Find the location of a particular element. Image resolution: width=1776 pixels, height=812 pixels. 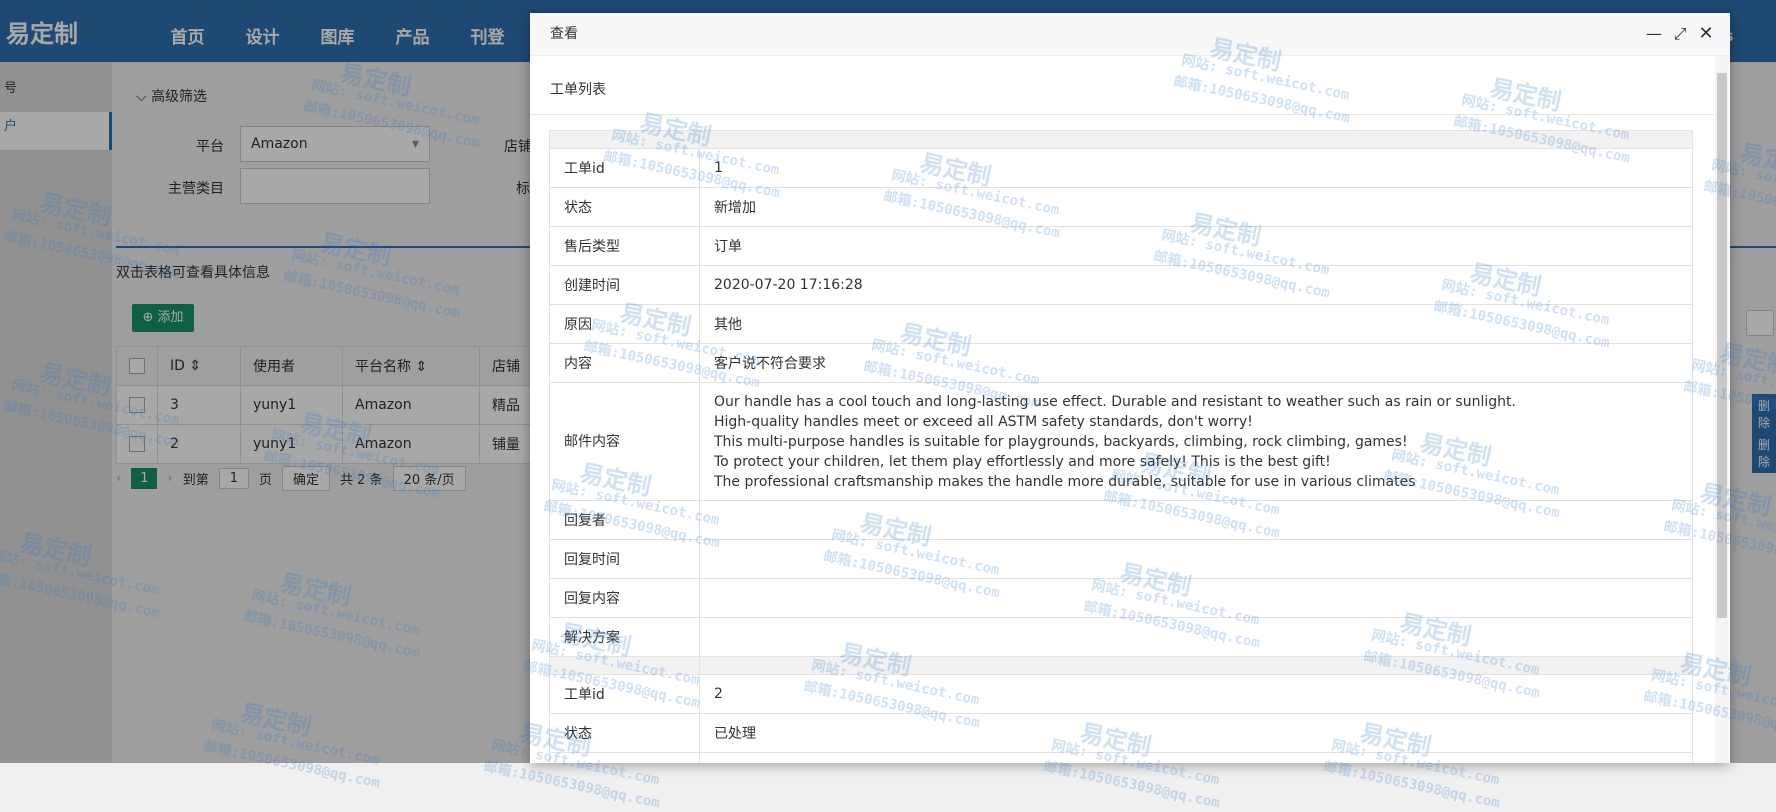

detail-row: 创建时间 2020-07-20 17:16:28 is located at coordinates (1121, 285).